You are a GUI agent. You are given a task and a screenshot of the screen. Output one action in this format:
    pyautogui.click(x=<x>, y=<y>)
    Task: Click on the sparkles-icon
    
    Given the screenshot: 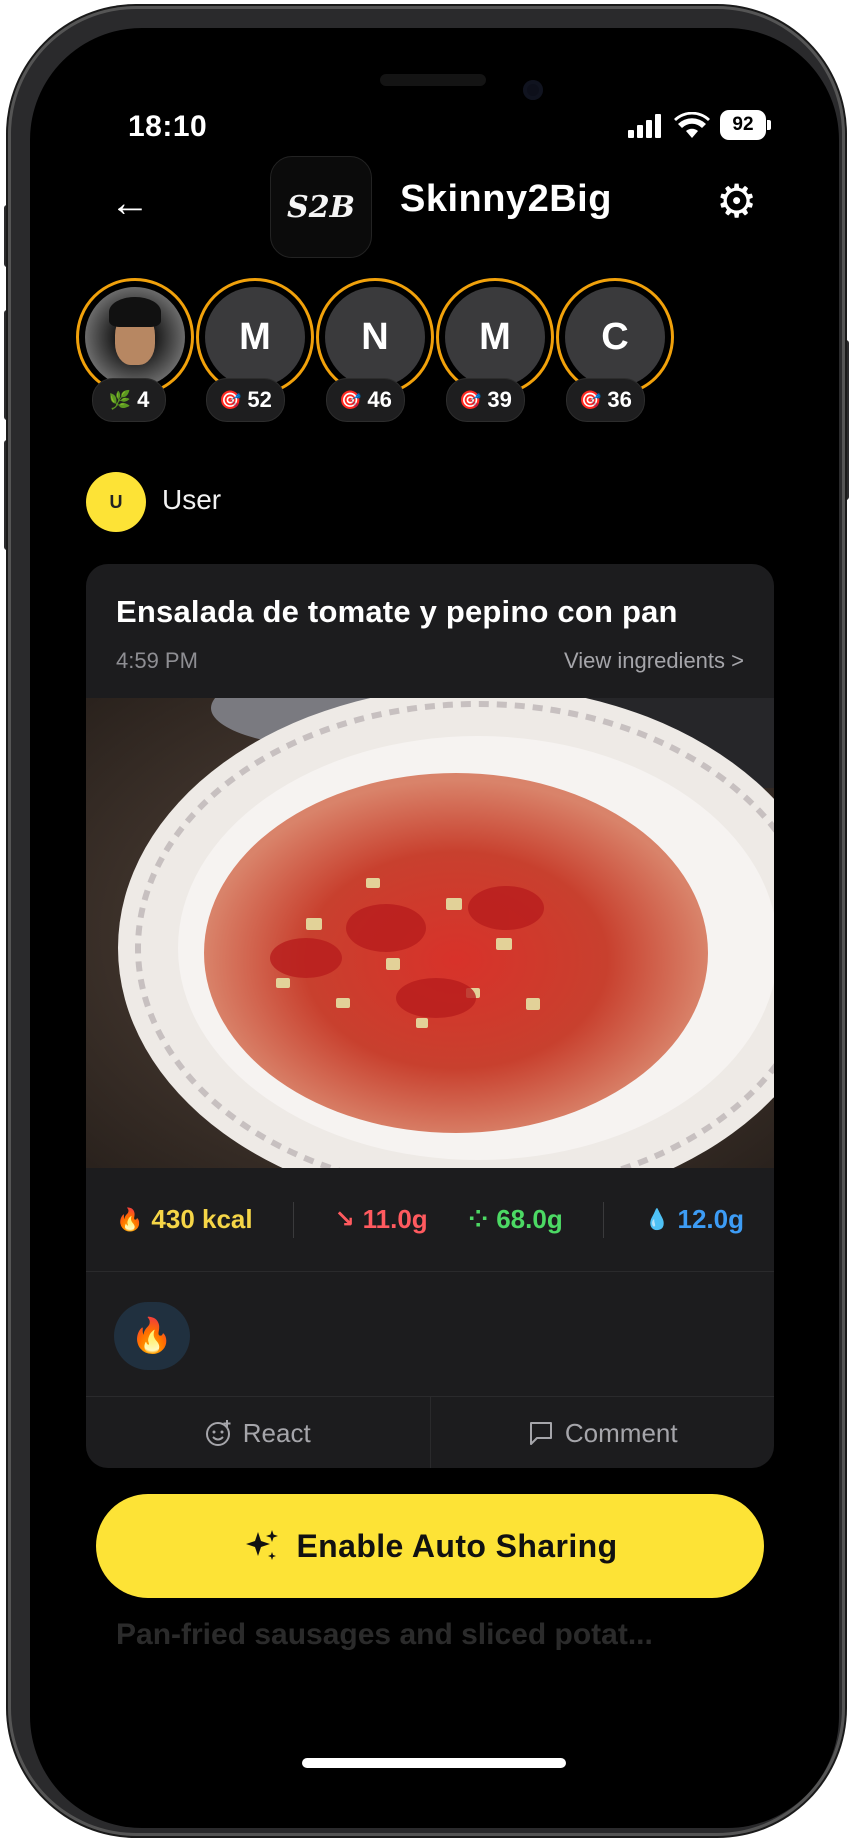 What is the action you would take?
    pyautogui.click(x=262, y=1545)
    